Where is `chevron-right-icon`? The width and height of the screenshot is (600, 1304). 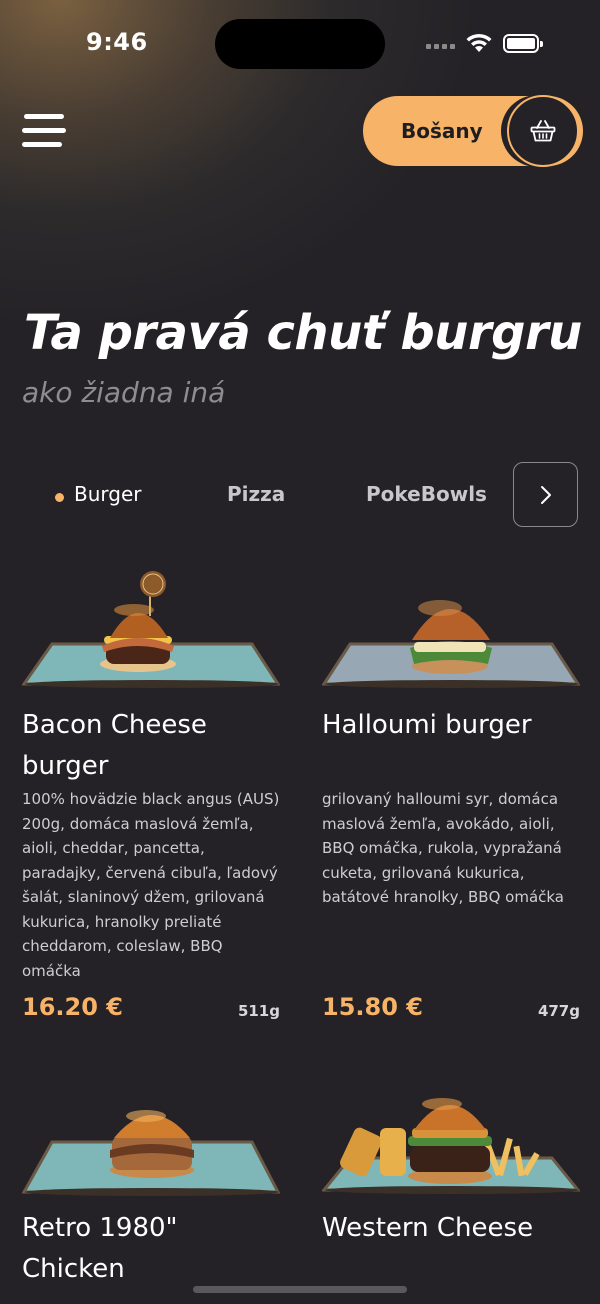
chevron-right-icon is located at coordinates (545, 494).